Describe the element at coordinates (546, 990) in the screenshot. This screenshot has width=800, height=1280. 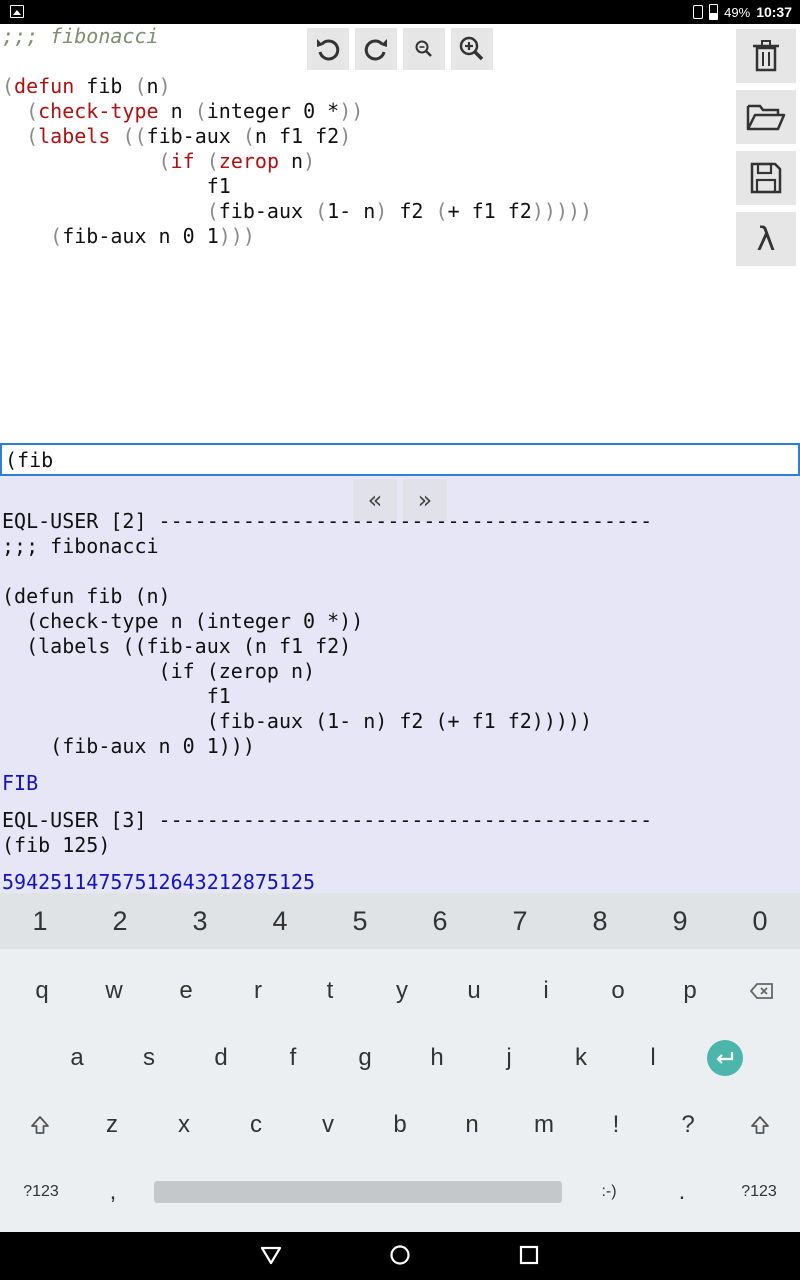
I see `key-i: i` at that location.